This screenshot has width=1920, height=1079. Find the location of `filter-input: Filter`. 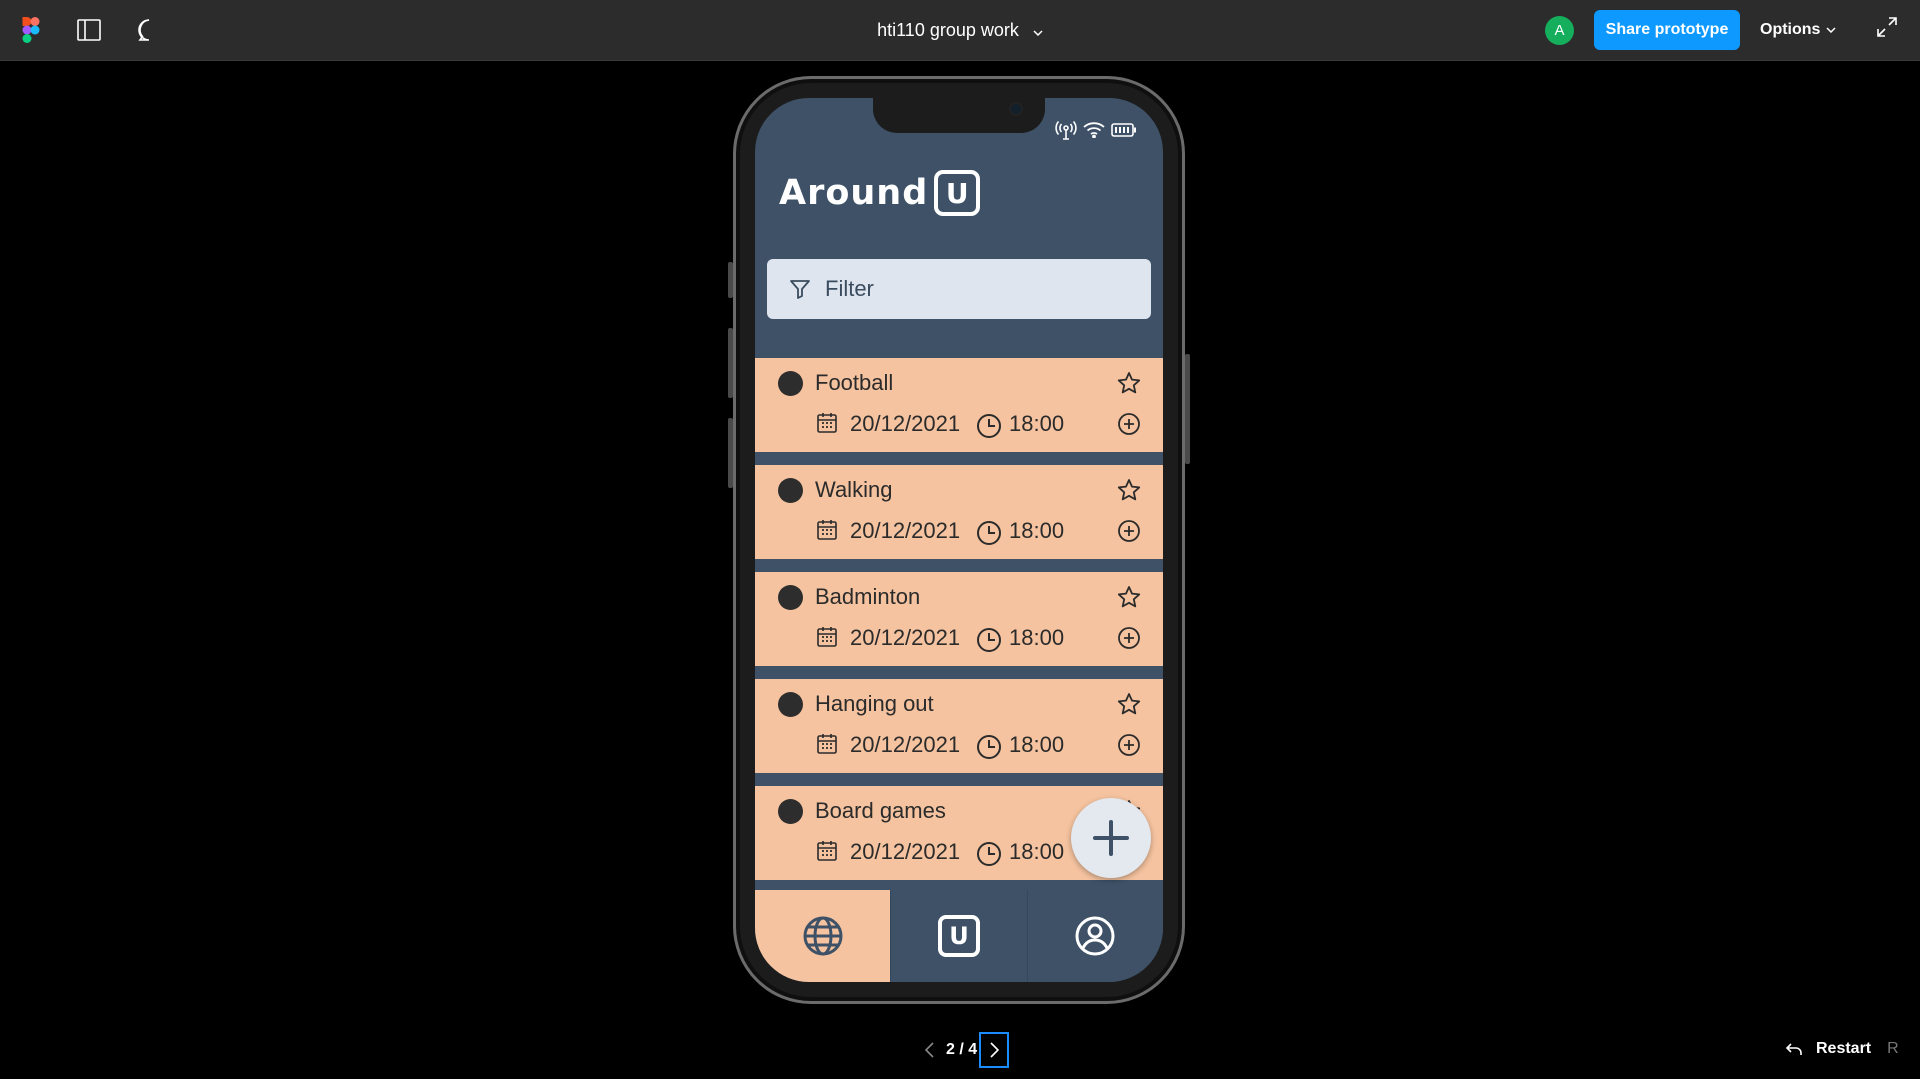

filter-input: Filter is located at coordinates (959, 289).